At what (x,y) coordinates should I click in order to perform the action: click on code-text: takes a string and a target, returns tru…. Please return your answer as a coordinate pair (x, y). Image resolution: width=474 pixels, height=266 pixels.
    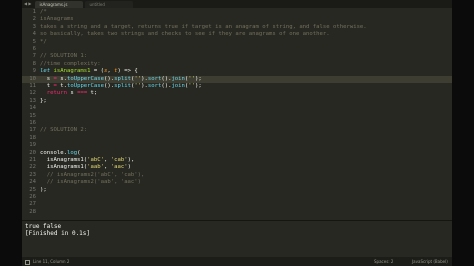
    Looking at the image, I should click on (203, 27).